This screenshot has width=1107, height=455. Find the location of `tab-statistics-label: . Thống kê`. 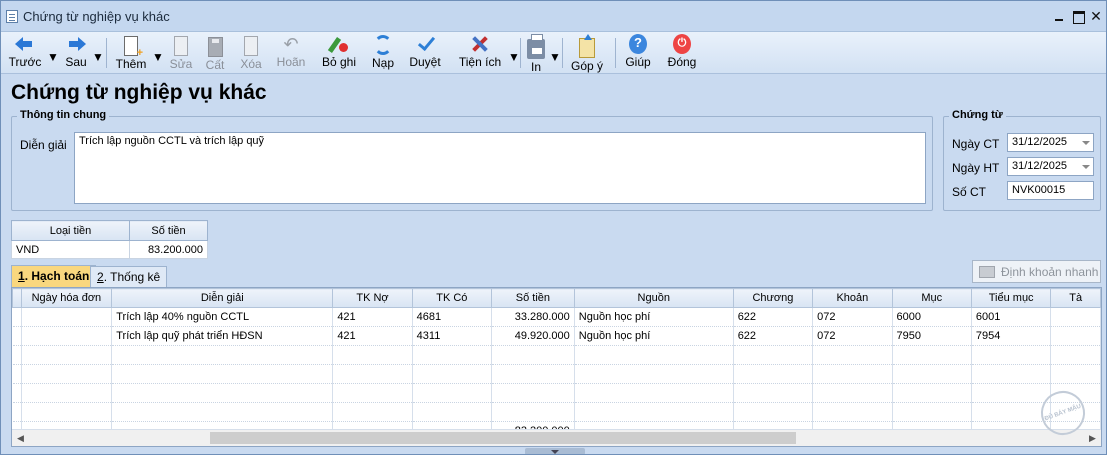

tab-statistics-label: . Thống kê is located at coordinates (132, 277).